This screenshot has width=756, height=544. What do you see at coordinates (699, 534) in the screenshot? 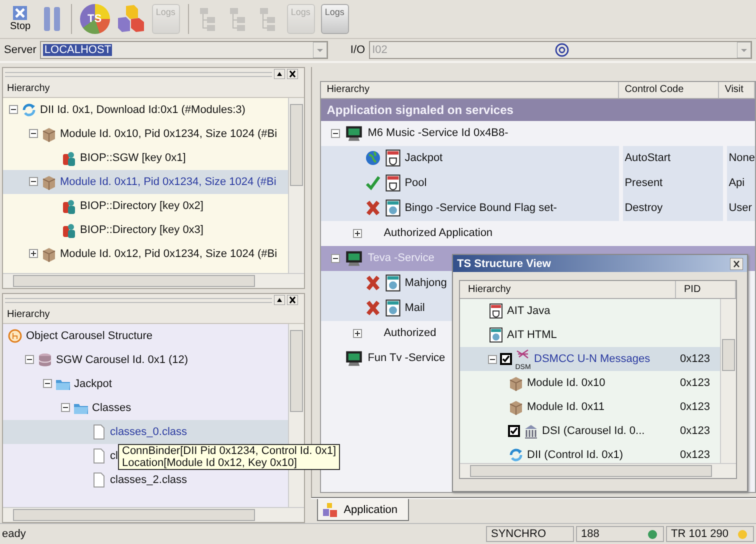
I see `status-text: TR 101 290` at bounding box center [699, 534].